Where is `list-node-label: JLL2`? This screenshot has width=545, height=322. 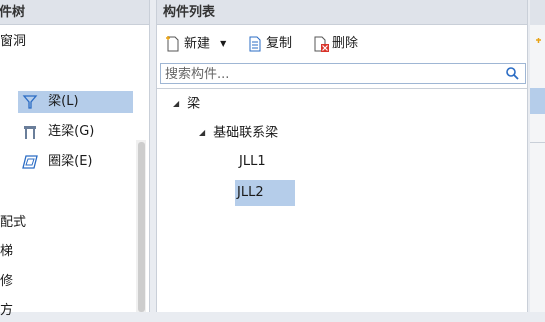 list-node-label: JLL2 is located at coordinates (250, 192).